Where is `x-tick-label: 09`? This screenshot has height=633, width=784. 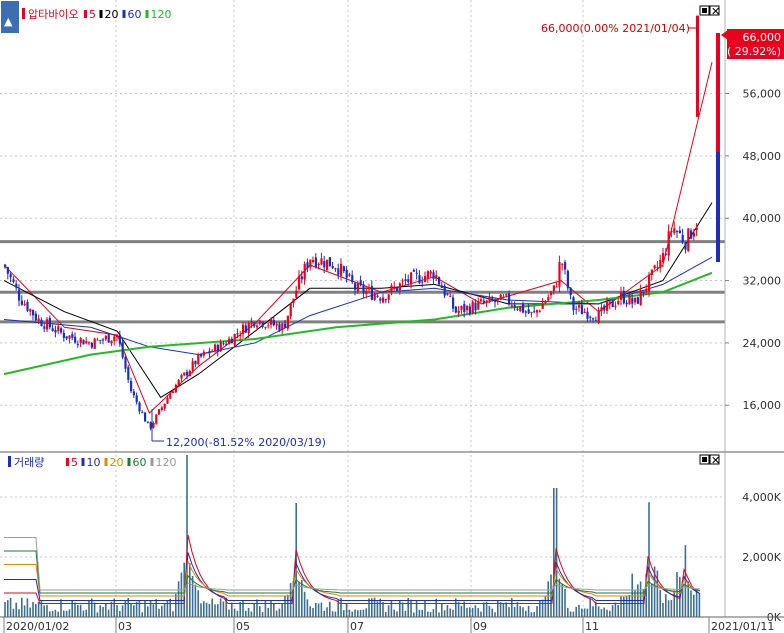
x-tick-label: 09 is located at coordinates (480, 626).